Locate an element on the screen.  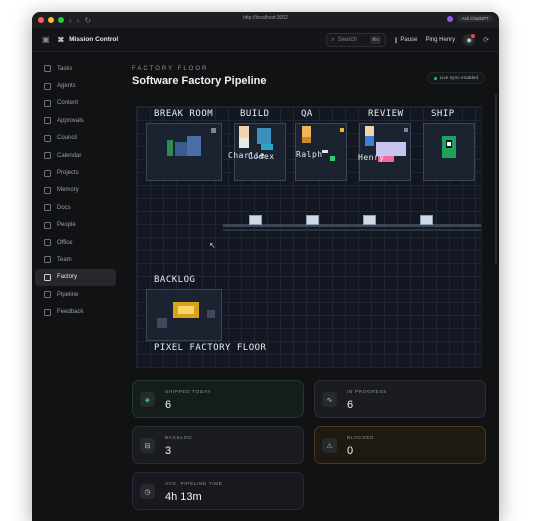
refresh-icon: ⟳ is located at coordinates (486, 40).